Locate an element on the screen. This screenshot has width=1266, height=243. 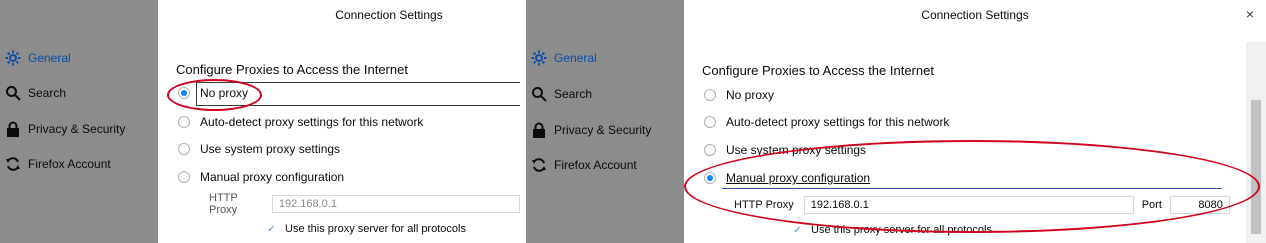
http-proxy-row: HTTP Proxy 192.168.0.1 Port 8080 is located at coordinates (982, 205).